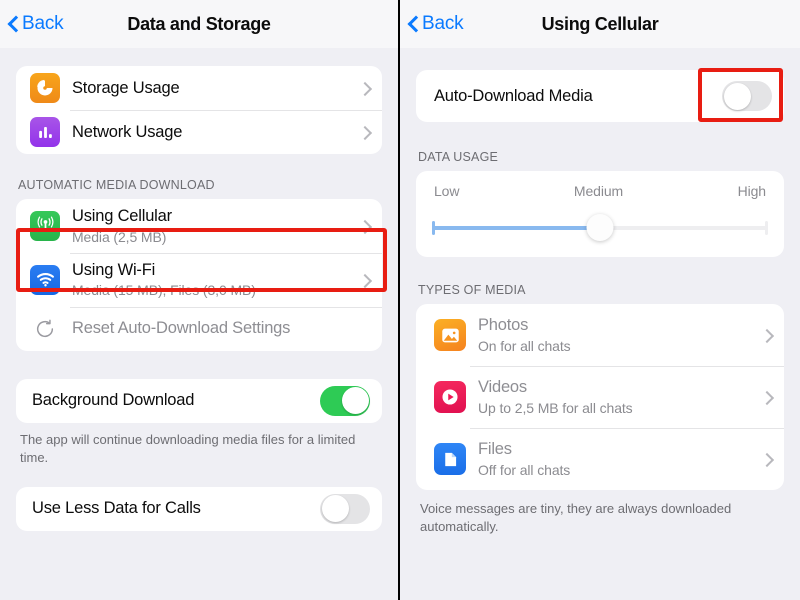 This screenshot has height=600, width=800. What do you see at coordinates (555, 407) in the screenshot?
I see `row-videos-subtitle: Up to 2,5 MB for all chats` at bounding box center [555, 407].